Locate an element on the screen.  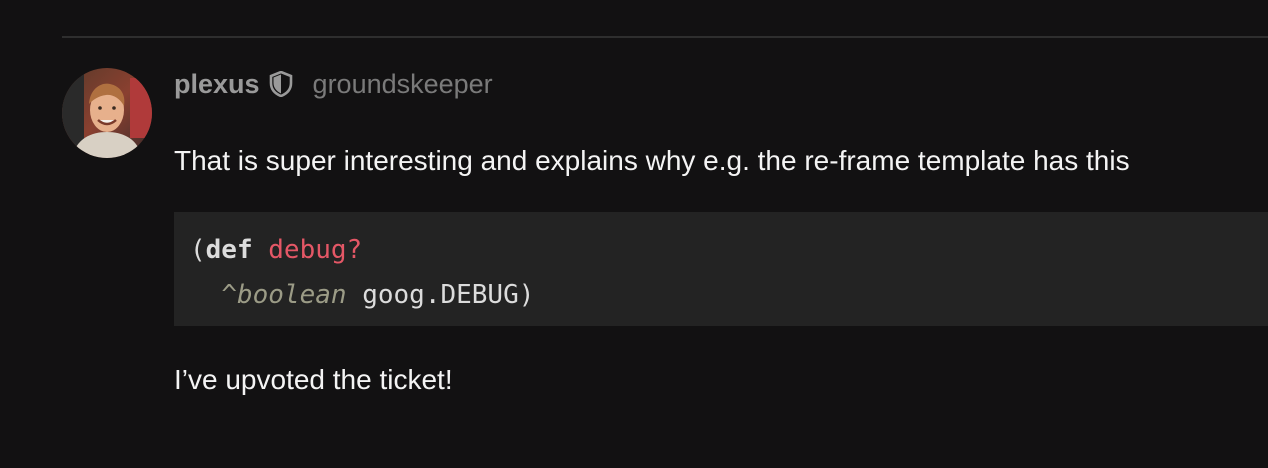
code-open-paren: ( is located at coordinates (198, 250).